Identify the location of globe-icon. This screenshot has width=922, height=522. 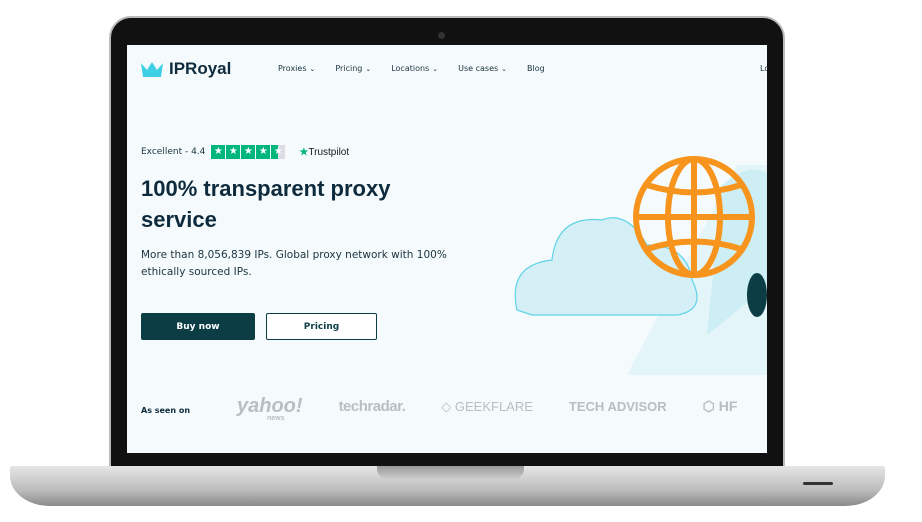
(694, 217).